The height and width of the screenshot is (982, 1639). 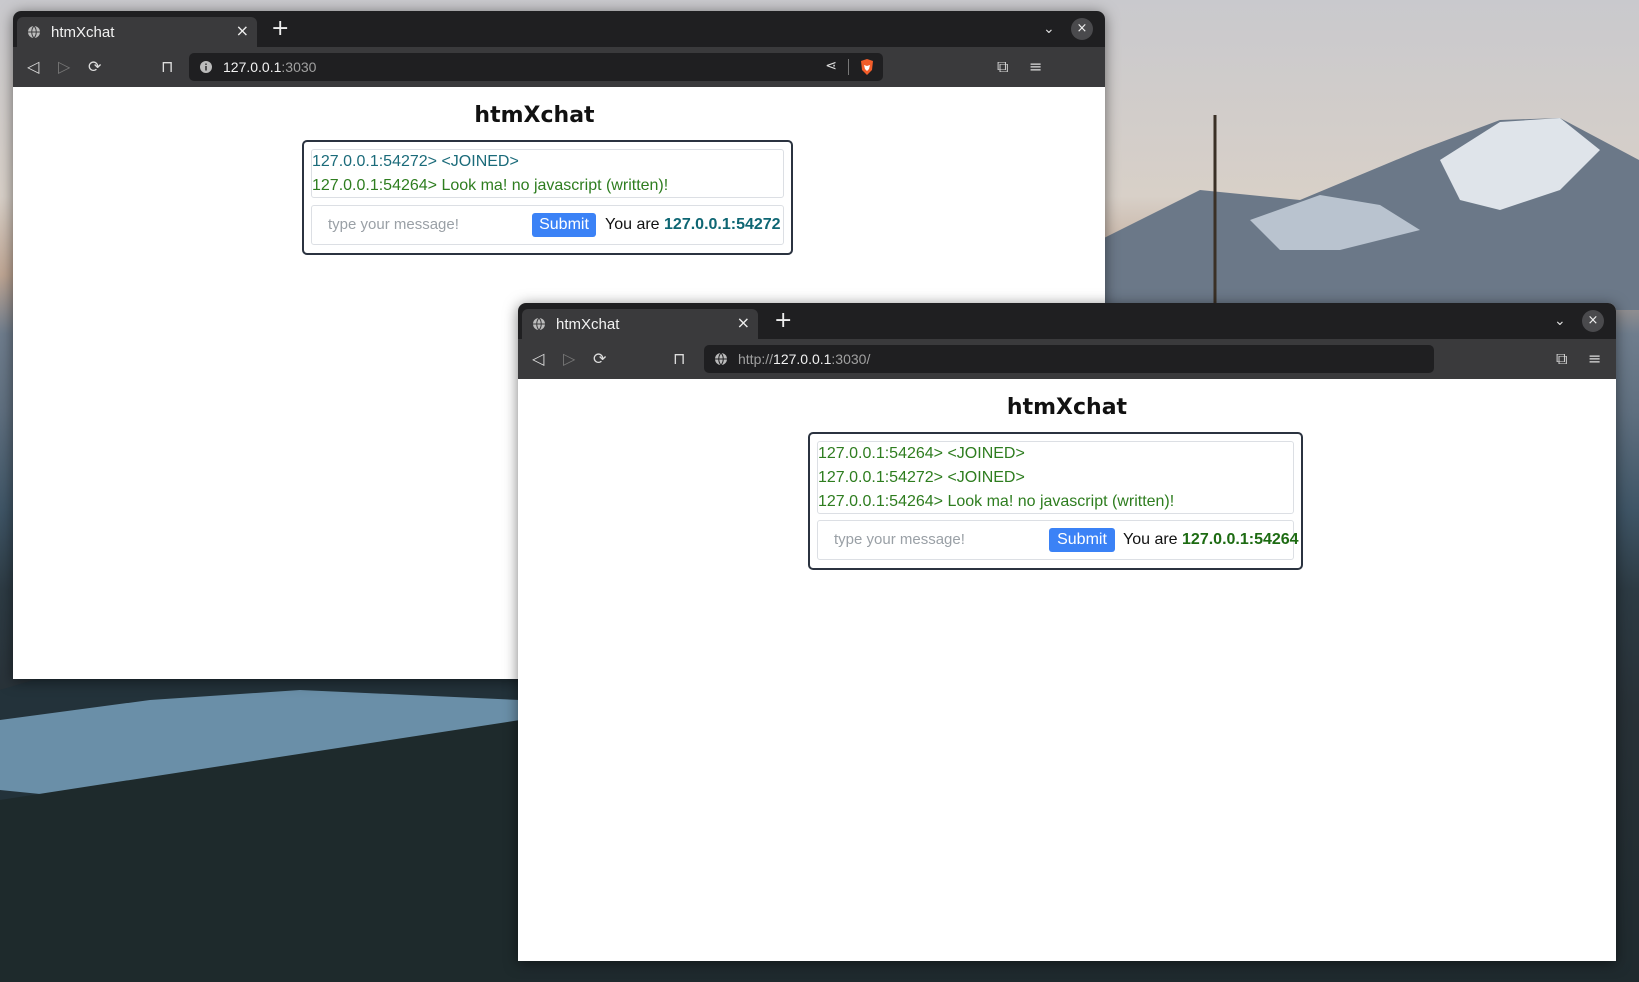 What do you see at coordinates (867, 67) in the screenshot?
I see `brave-shield-icon` at bounding box center [867, 67].